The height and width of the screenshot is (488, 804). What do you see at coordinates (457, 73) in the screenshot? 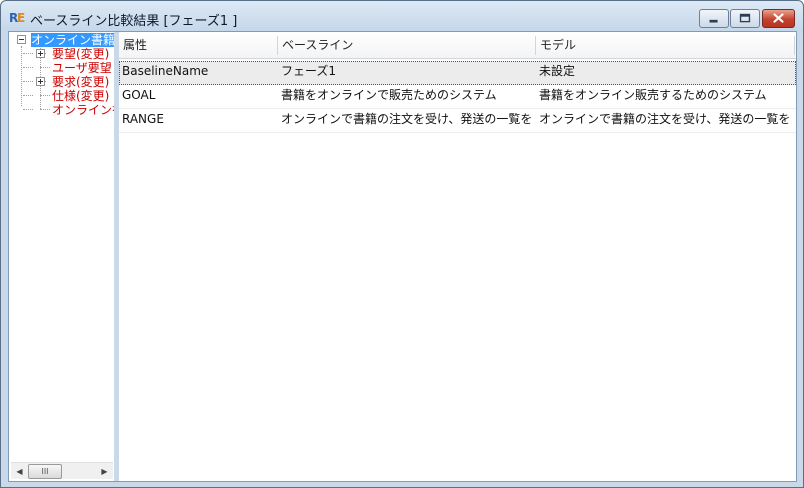
I see `table-row: BaselineName フェーズ1 未設定` at bounding box center [457, 73].